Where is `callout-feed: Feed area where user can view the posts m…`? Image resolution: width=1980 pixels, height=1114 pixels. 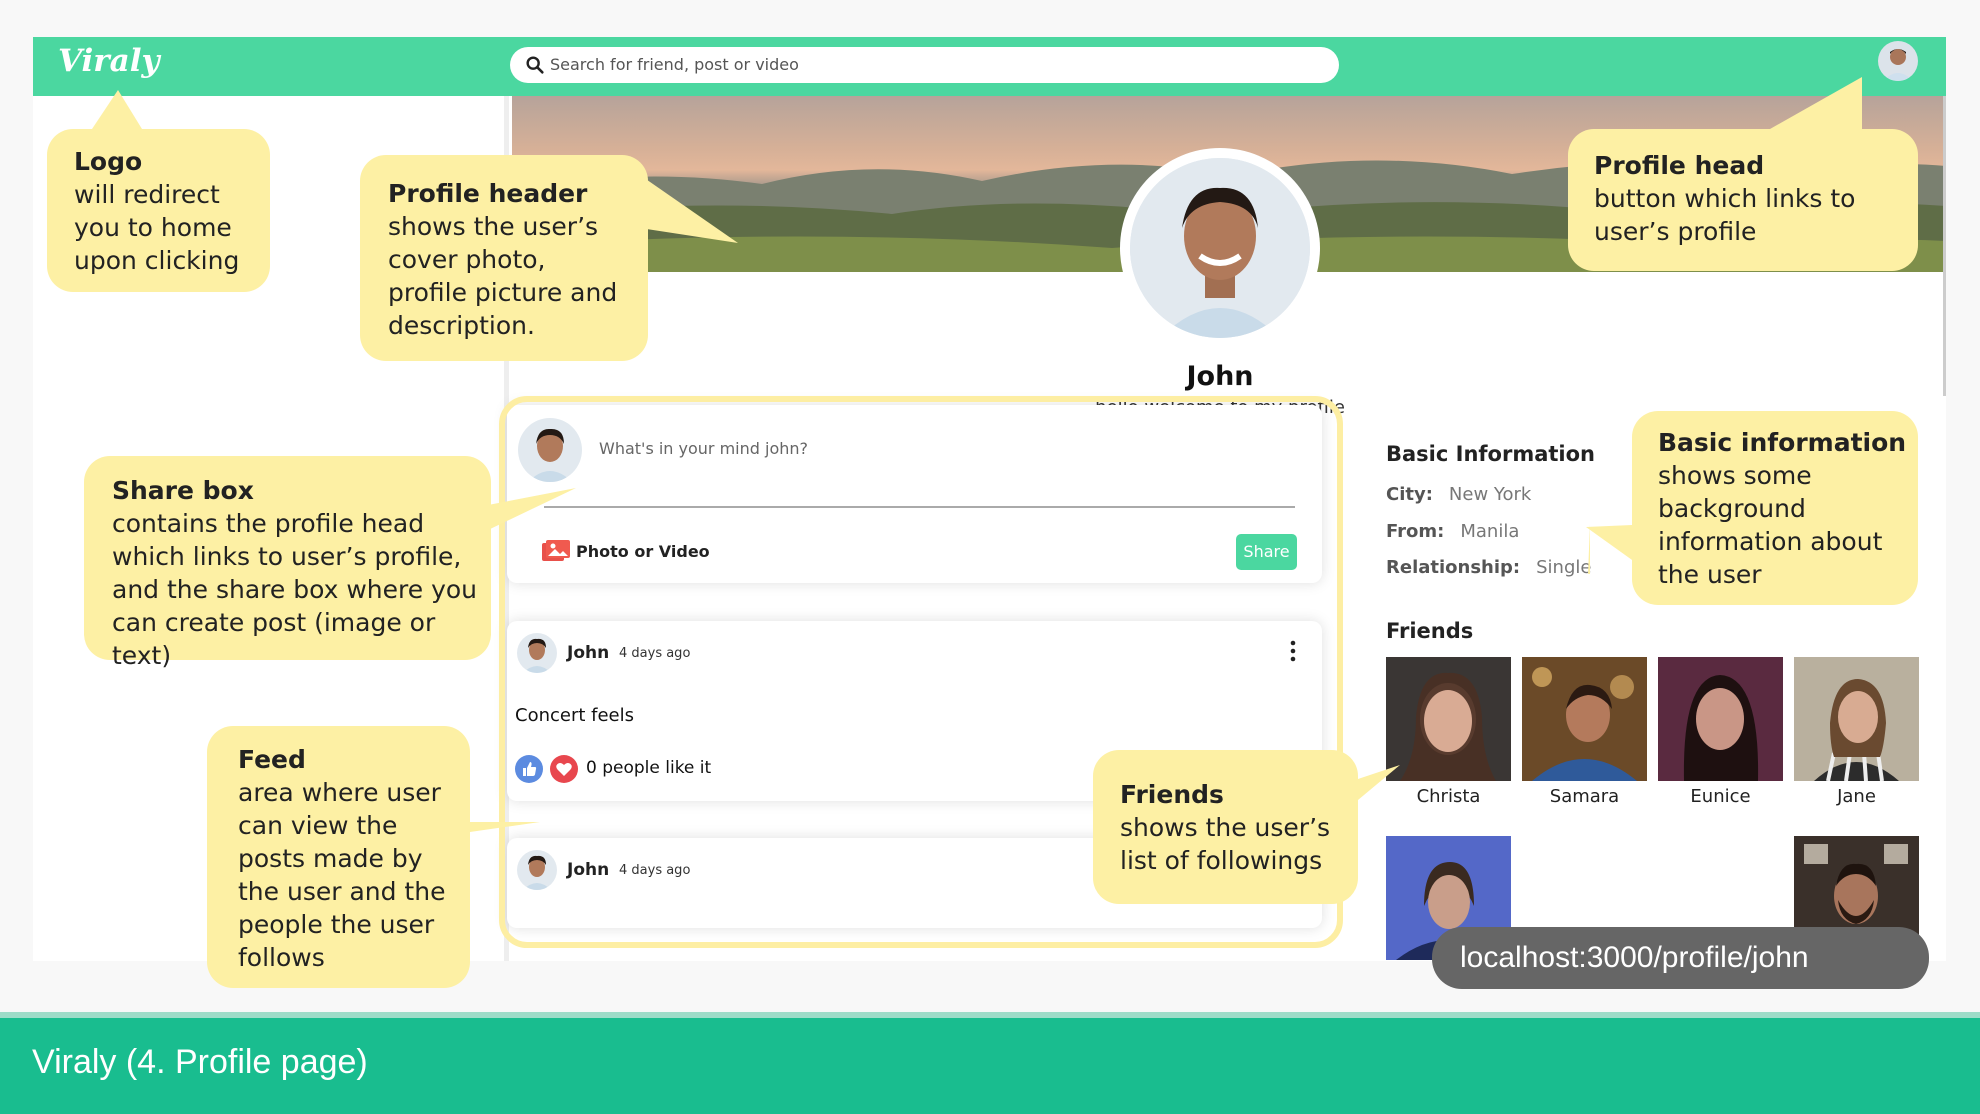
callout-feed: Feed area where user can view the posts m… is located at coordinates (338, 857).